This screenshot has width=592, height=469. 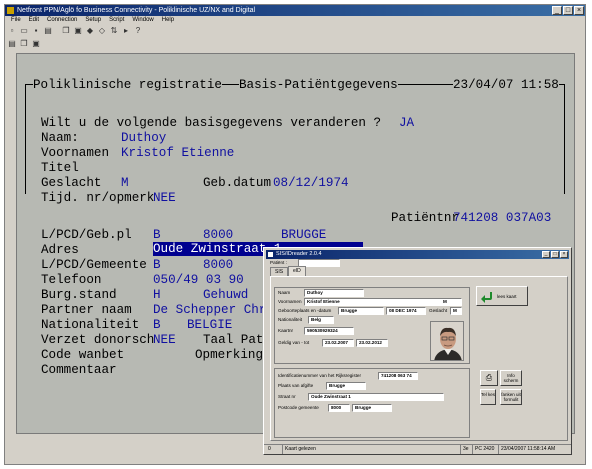 What do you see at coordinates (164, 340) in the screenshot?
I see `verzet-value: NEE` at bounding box center [164, 340].